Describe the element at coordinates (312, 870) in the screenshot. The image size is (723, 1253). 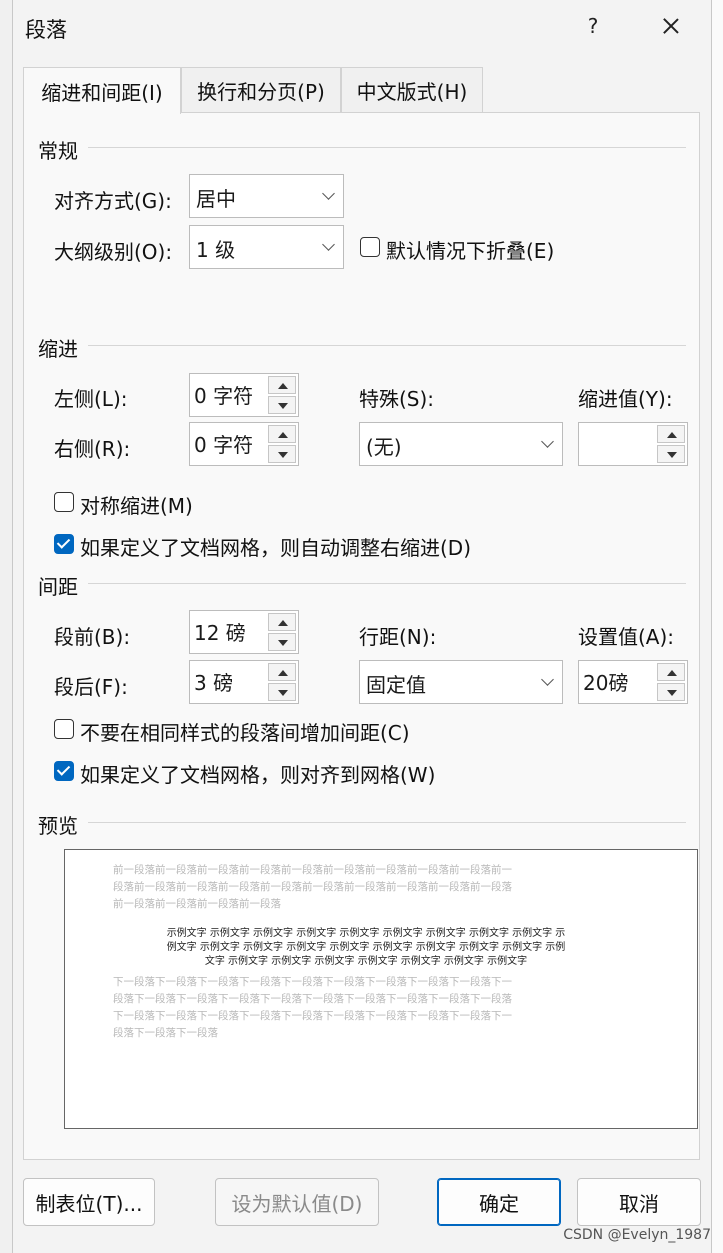
I see `preview-line: 前一段落前一段落前一段落前一段落前一段落前一段落前一段落前一段落前一段落前一` at that location.